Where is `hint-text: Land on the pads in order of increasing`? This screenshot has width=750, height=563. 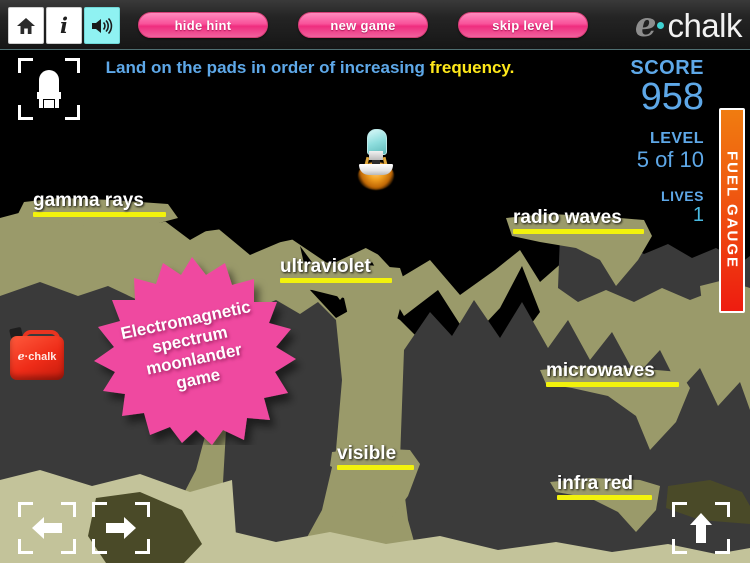
hint-text: Land on the pads in order of increasing is located at coordinates (267, 67).